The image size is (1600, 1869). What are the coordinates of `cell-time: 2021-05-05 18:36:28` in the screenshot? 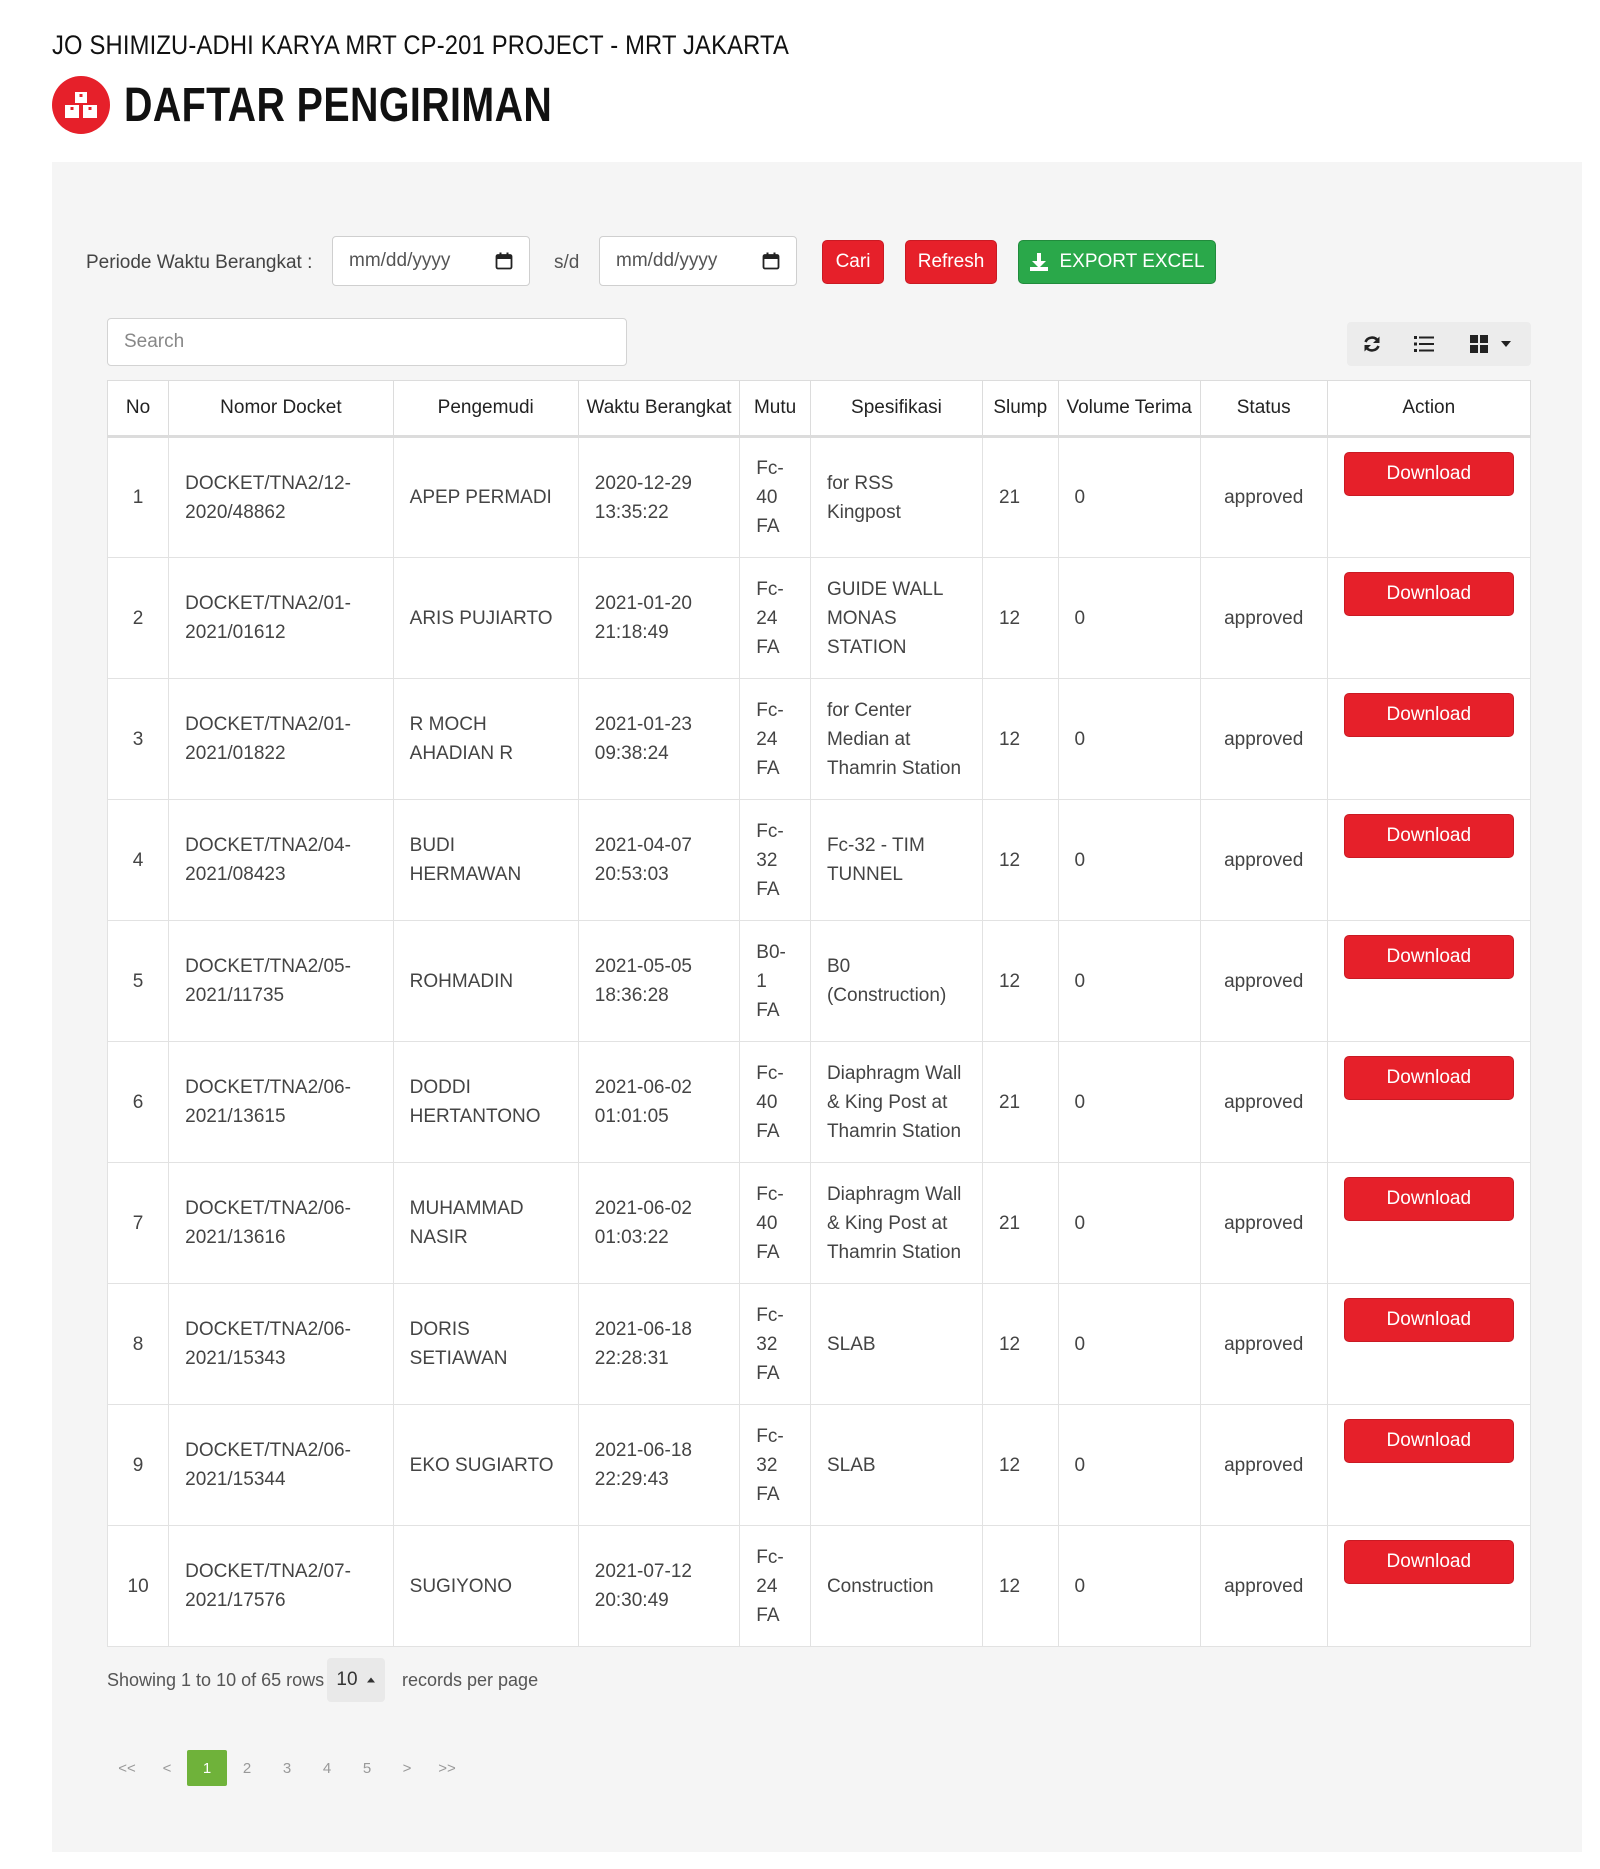 It's located at (659, 981).